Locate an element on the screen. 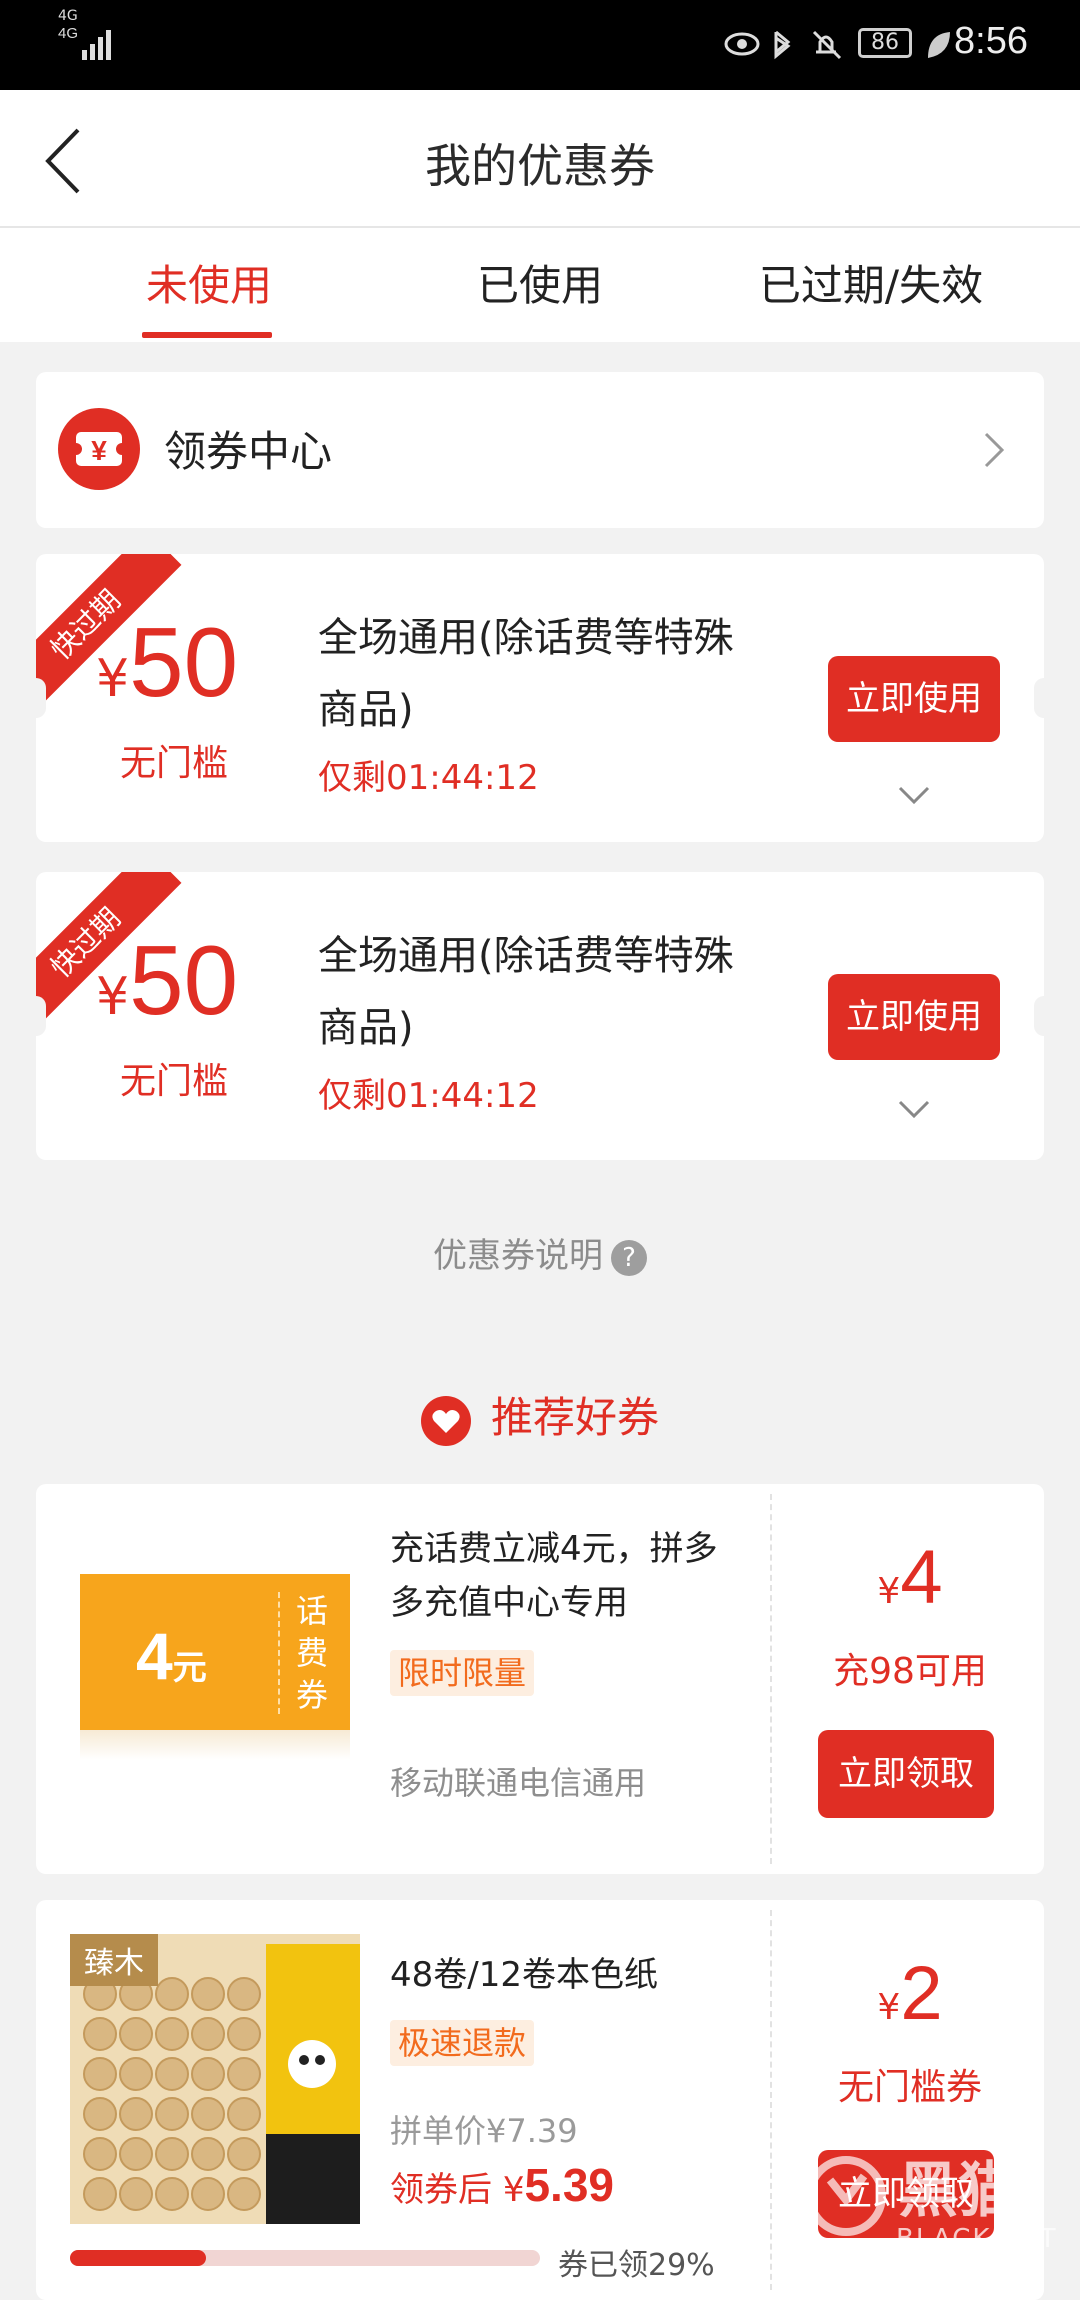 The height and width of the screenshot is (2300, 1080). battery-level: 86 is located at coordinates (885, 42).